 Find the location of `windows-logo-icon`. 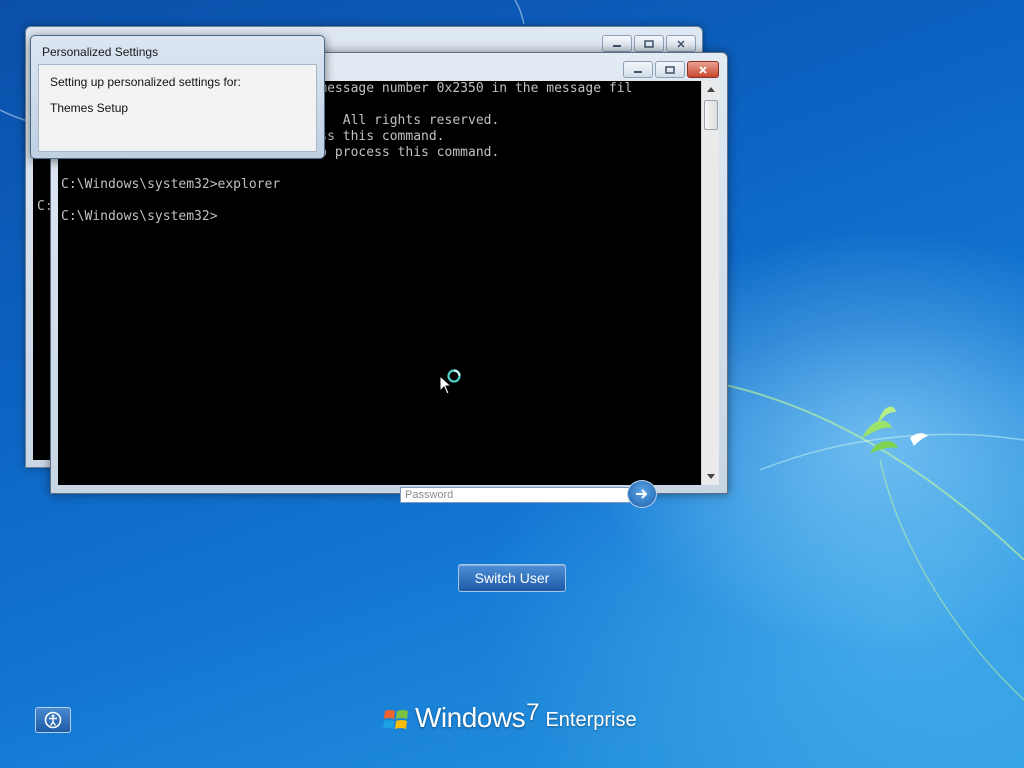

windows-logo-icon is located at coordinates (395, 719).